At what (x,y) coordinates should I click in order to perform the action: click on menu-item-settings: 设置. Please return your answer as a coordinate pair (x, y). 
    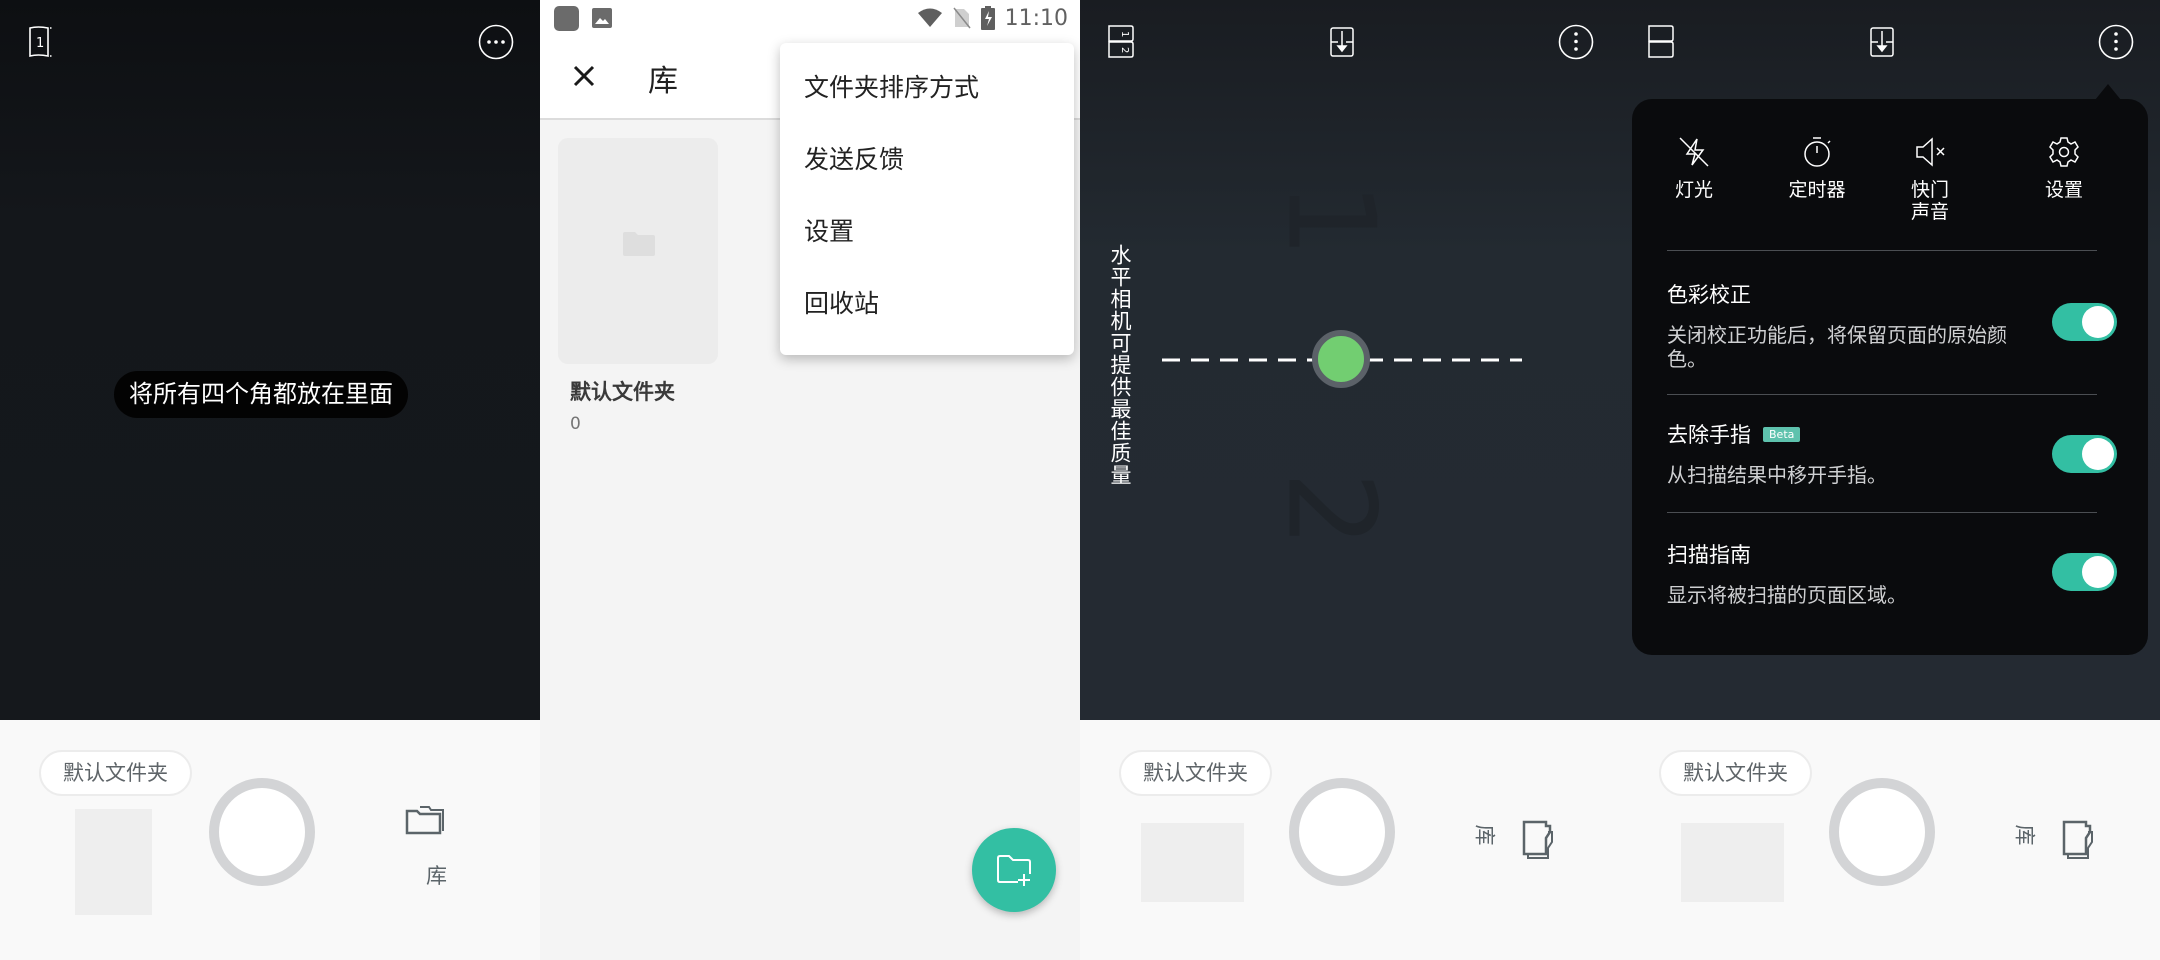
    Looking at the image, I should click on (927, 241).